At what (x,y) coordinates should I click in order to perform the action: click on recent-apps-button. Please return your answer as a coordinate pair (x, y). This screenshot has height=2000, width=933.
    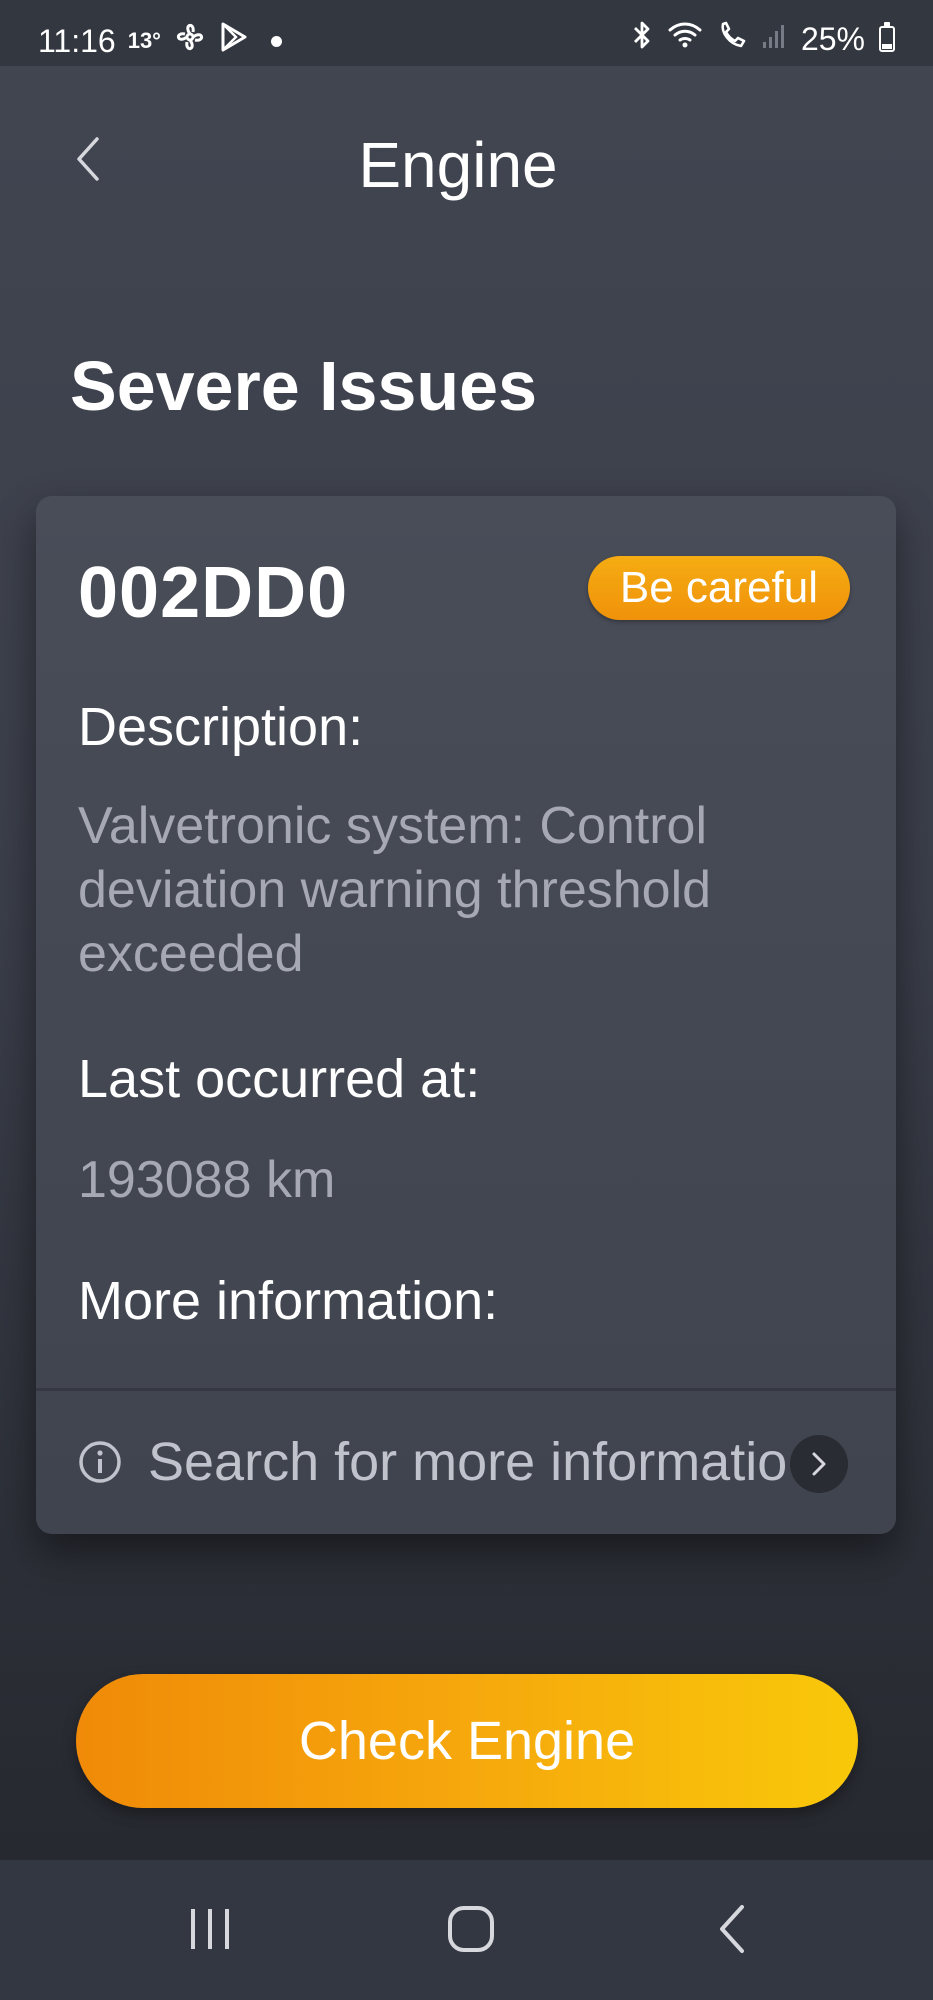
    Looking at the image, I should click on (210, 1931).